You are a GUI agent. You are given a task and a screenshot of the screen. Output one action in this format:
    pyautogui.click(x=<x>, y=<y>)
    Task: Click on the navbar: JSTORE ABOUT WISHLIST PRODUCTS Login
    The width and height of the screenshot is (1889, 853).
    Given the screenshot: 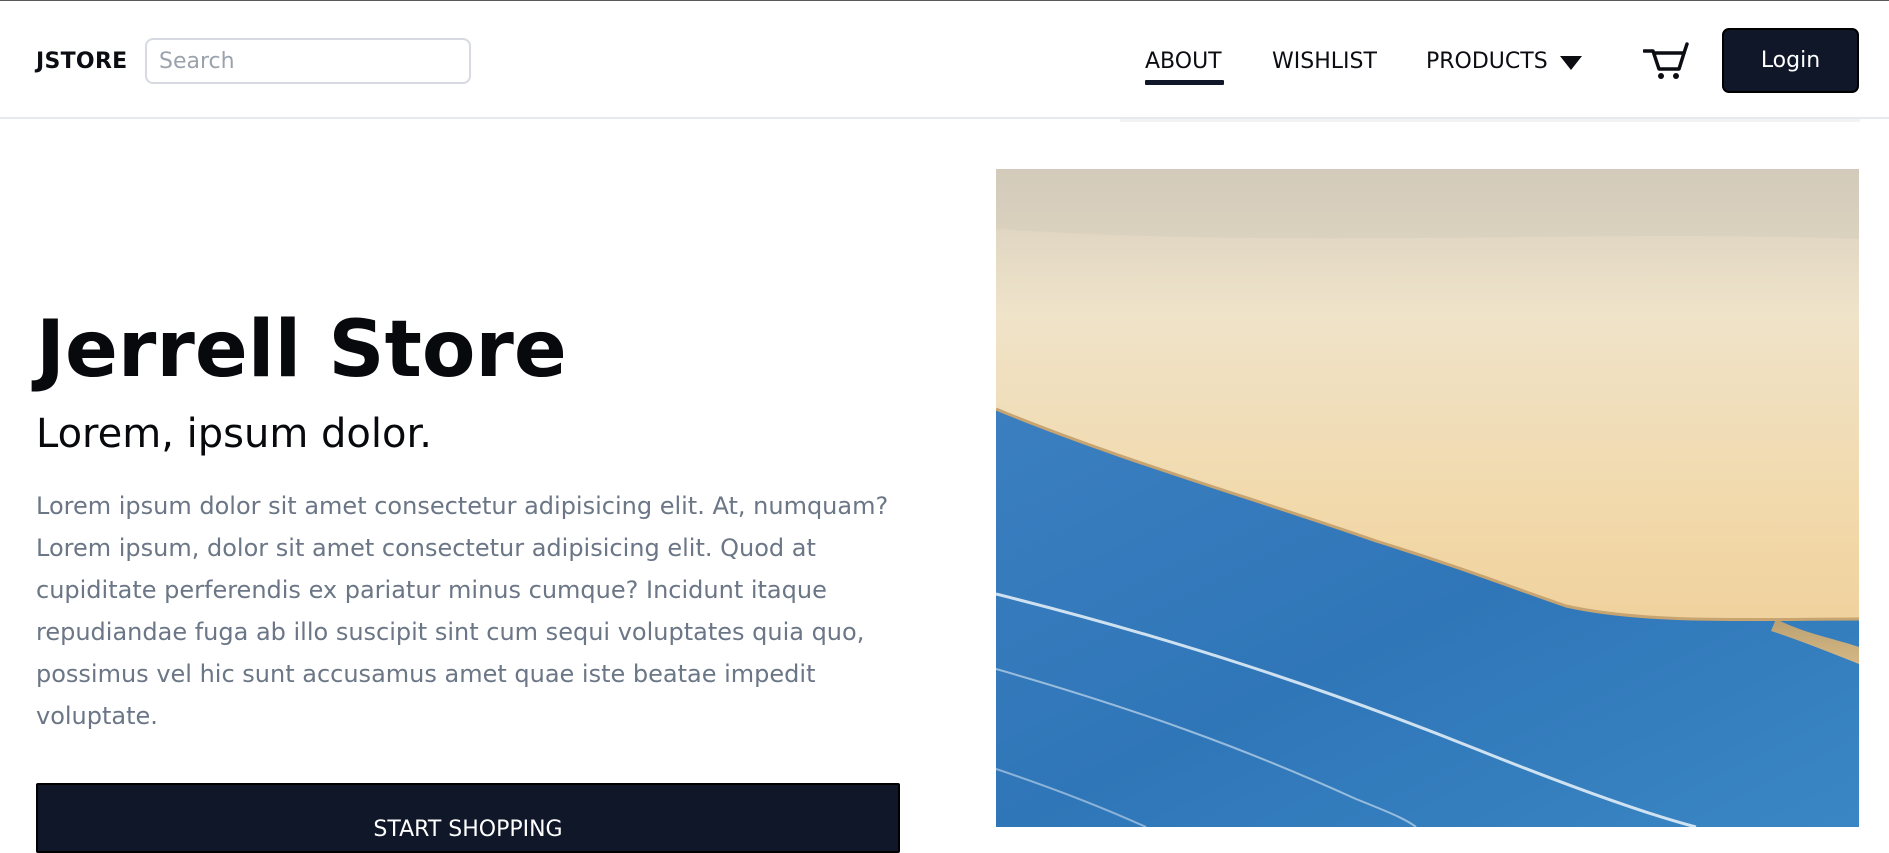 What is the action you would take?
    pyautogui.click(x=944, y=60)
    